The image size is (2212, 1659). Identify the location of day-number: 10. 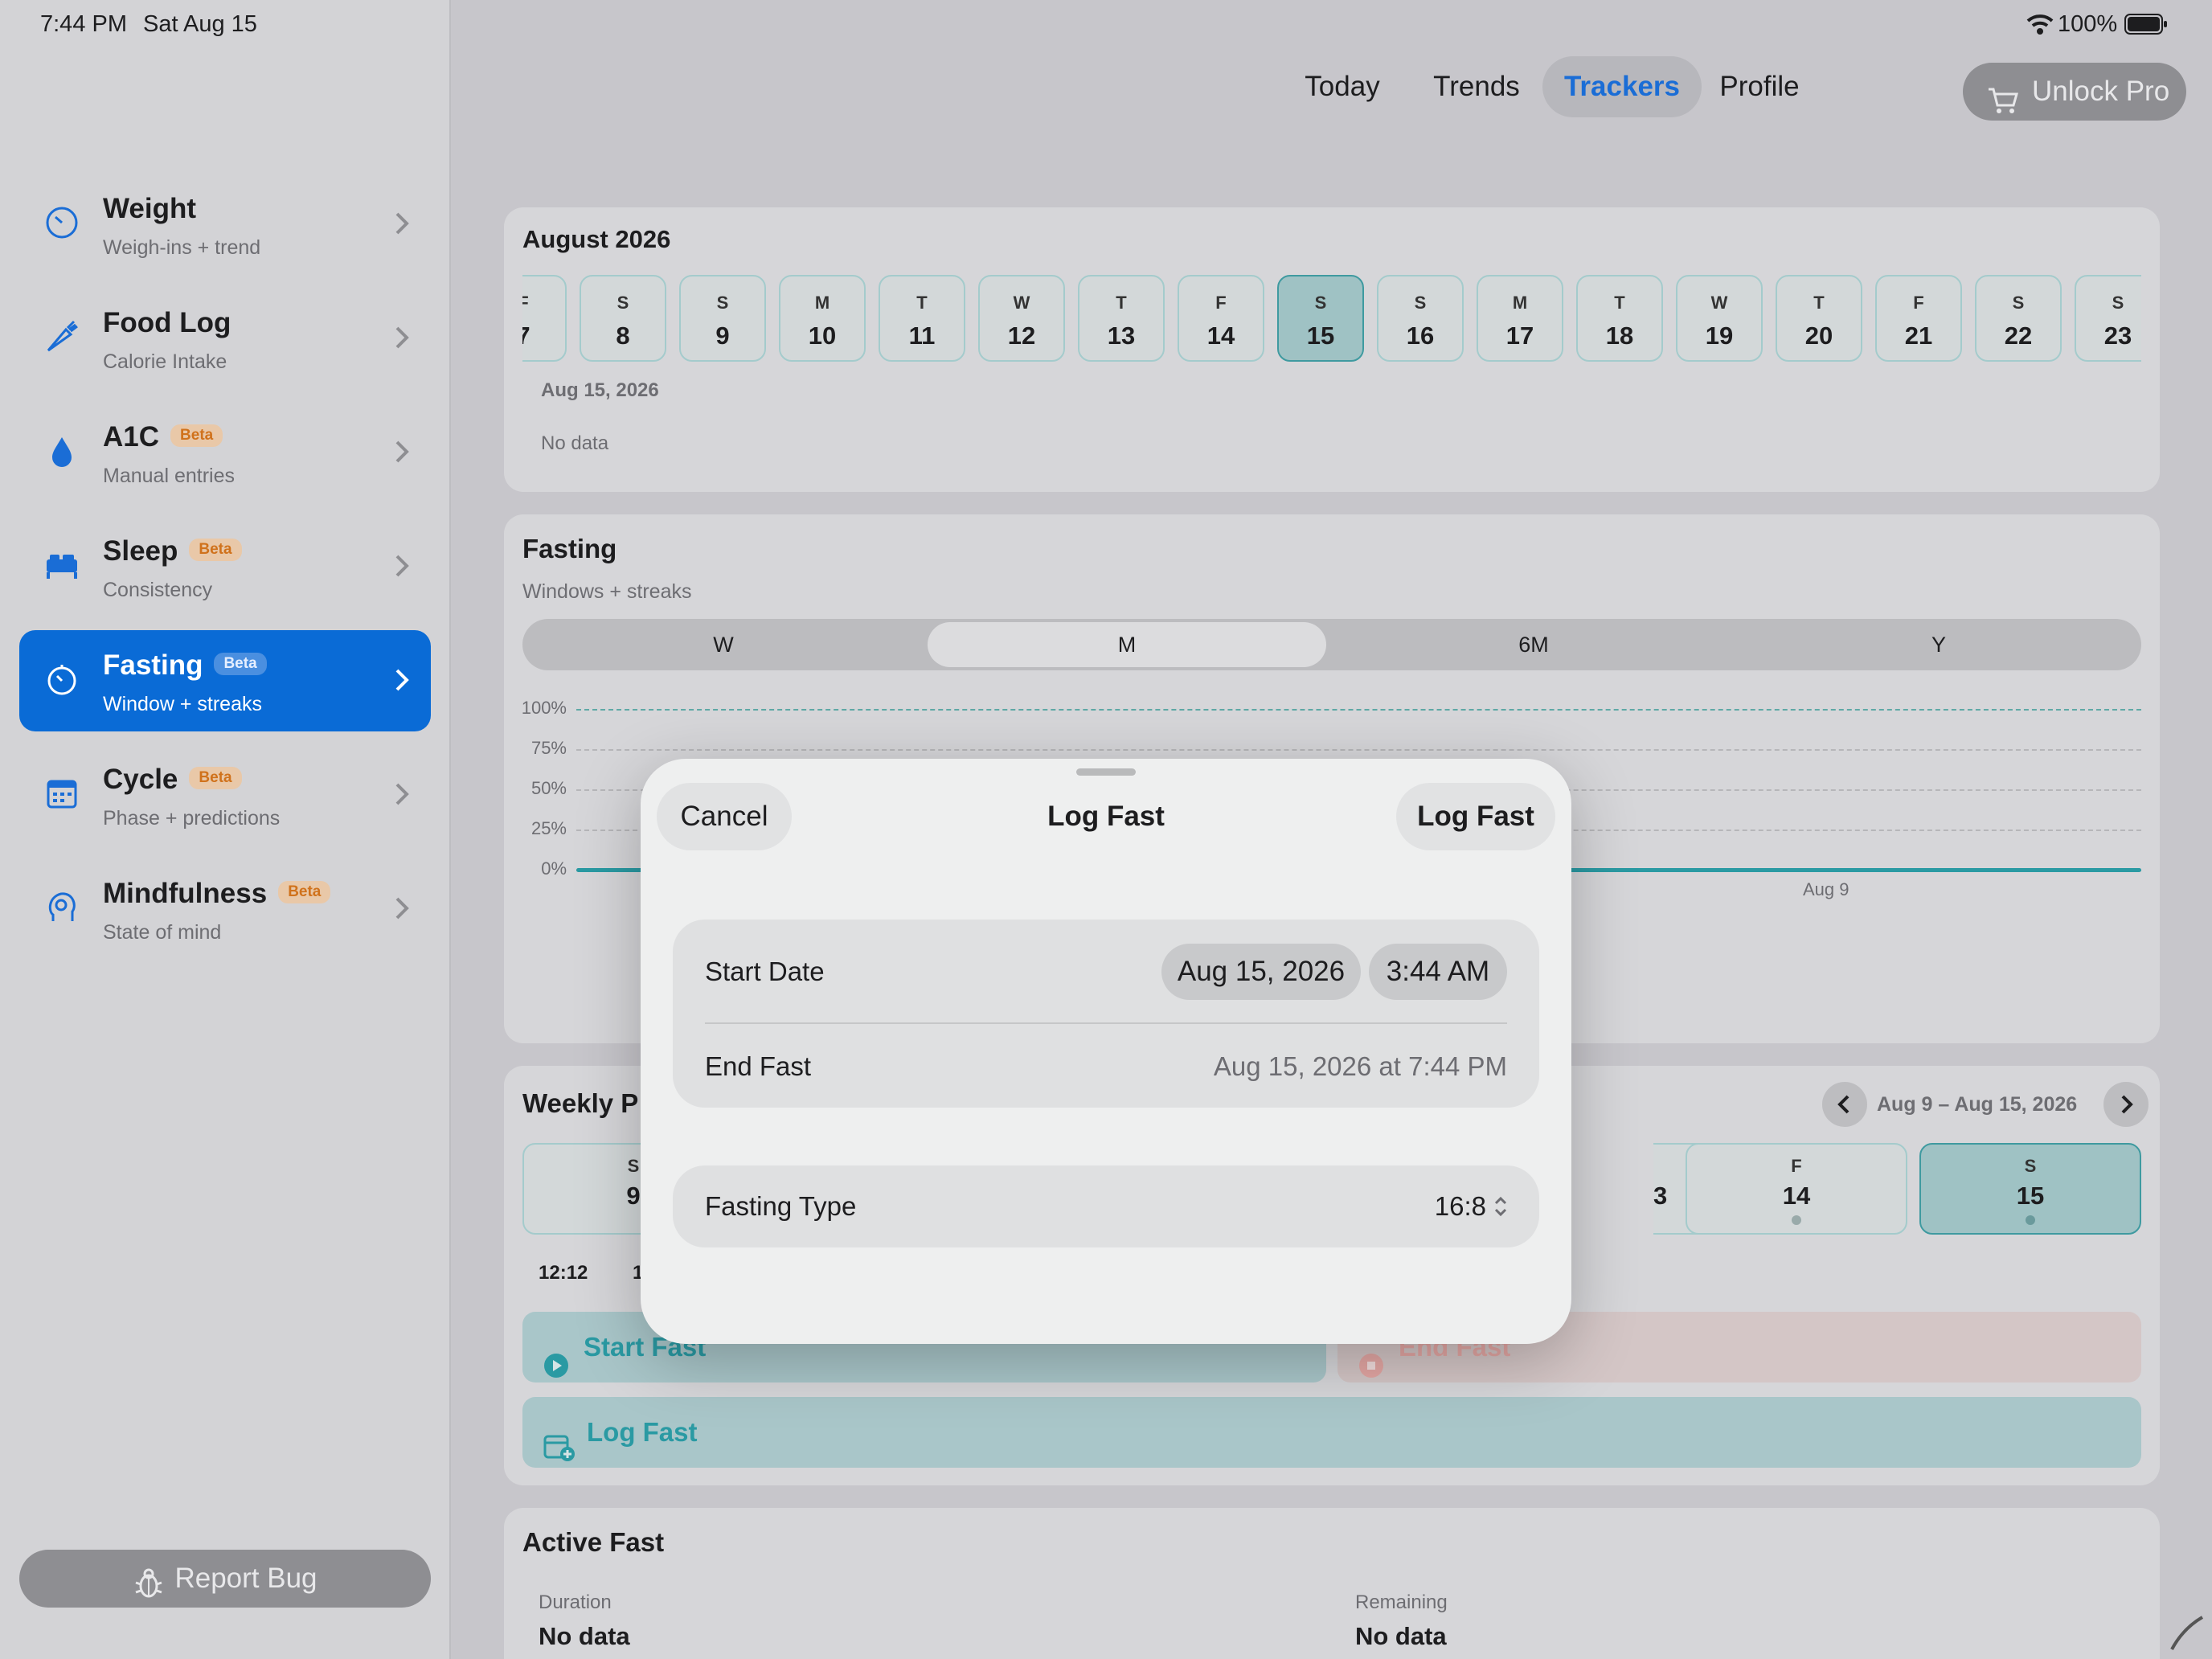
(822, 336).